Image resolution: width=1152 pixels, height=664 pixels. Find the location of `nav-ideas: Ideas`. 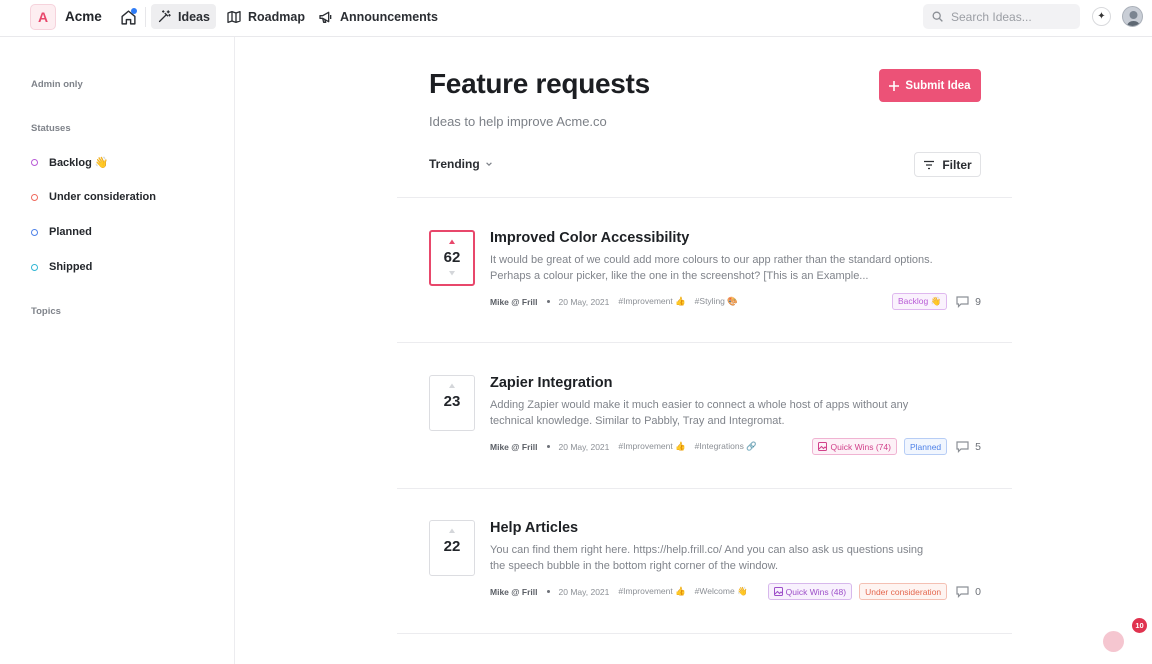

nav-ideas: Ideas is located at coordinates (183, 16).